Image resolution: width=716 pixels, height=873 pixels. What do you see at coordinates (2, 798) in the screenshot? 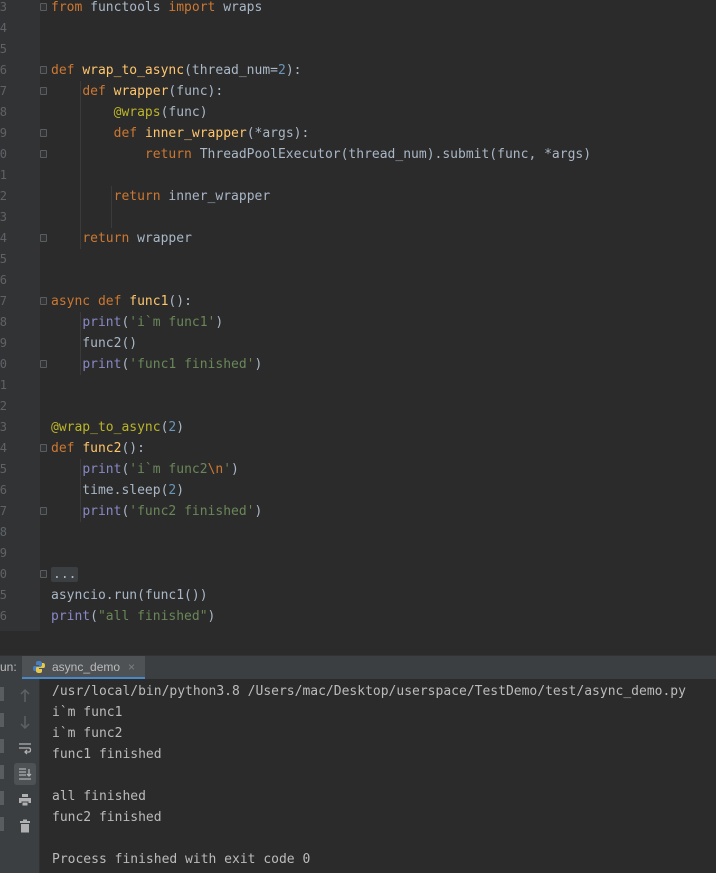
I see `settings-edge-icon` at bounding box center [2, 798].